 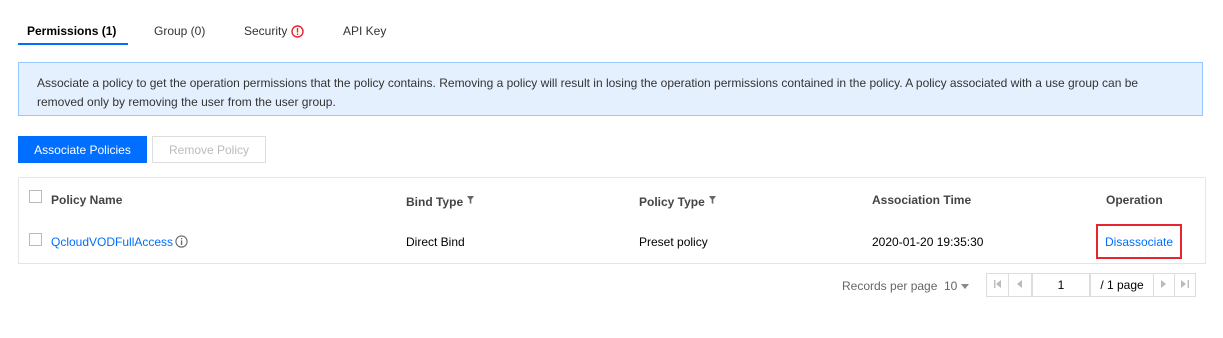 I want to click on tab-permissions: Permissions (1), so click(x=71, y=31).